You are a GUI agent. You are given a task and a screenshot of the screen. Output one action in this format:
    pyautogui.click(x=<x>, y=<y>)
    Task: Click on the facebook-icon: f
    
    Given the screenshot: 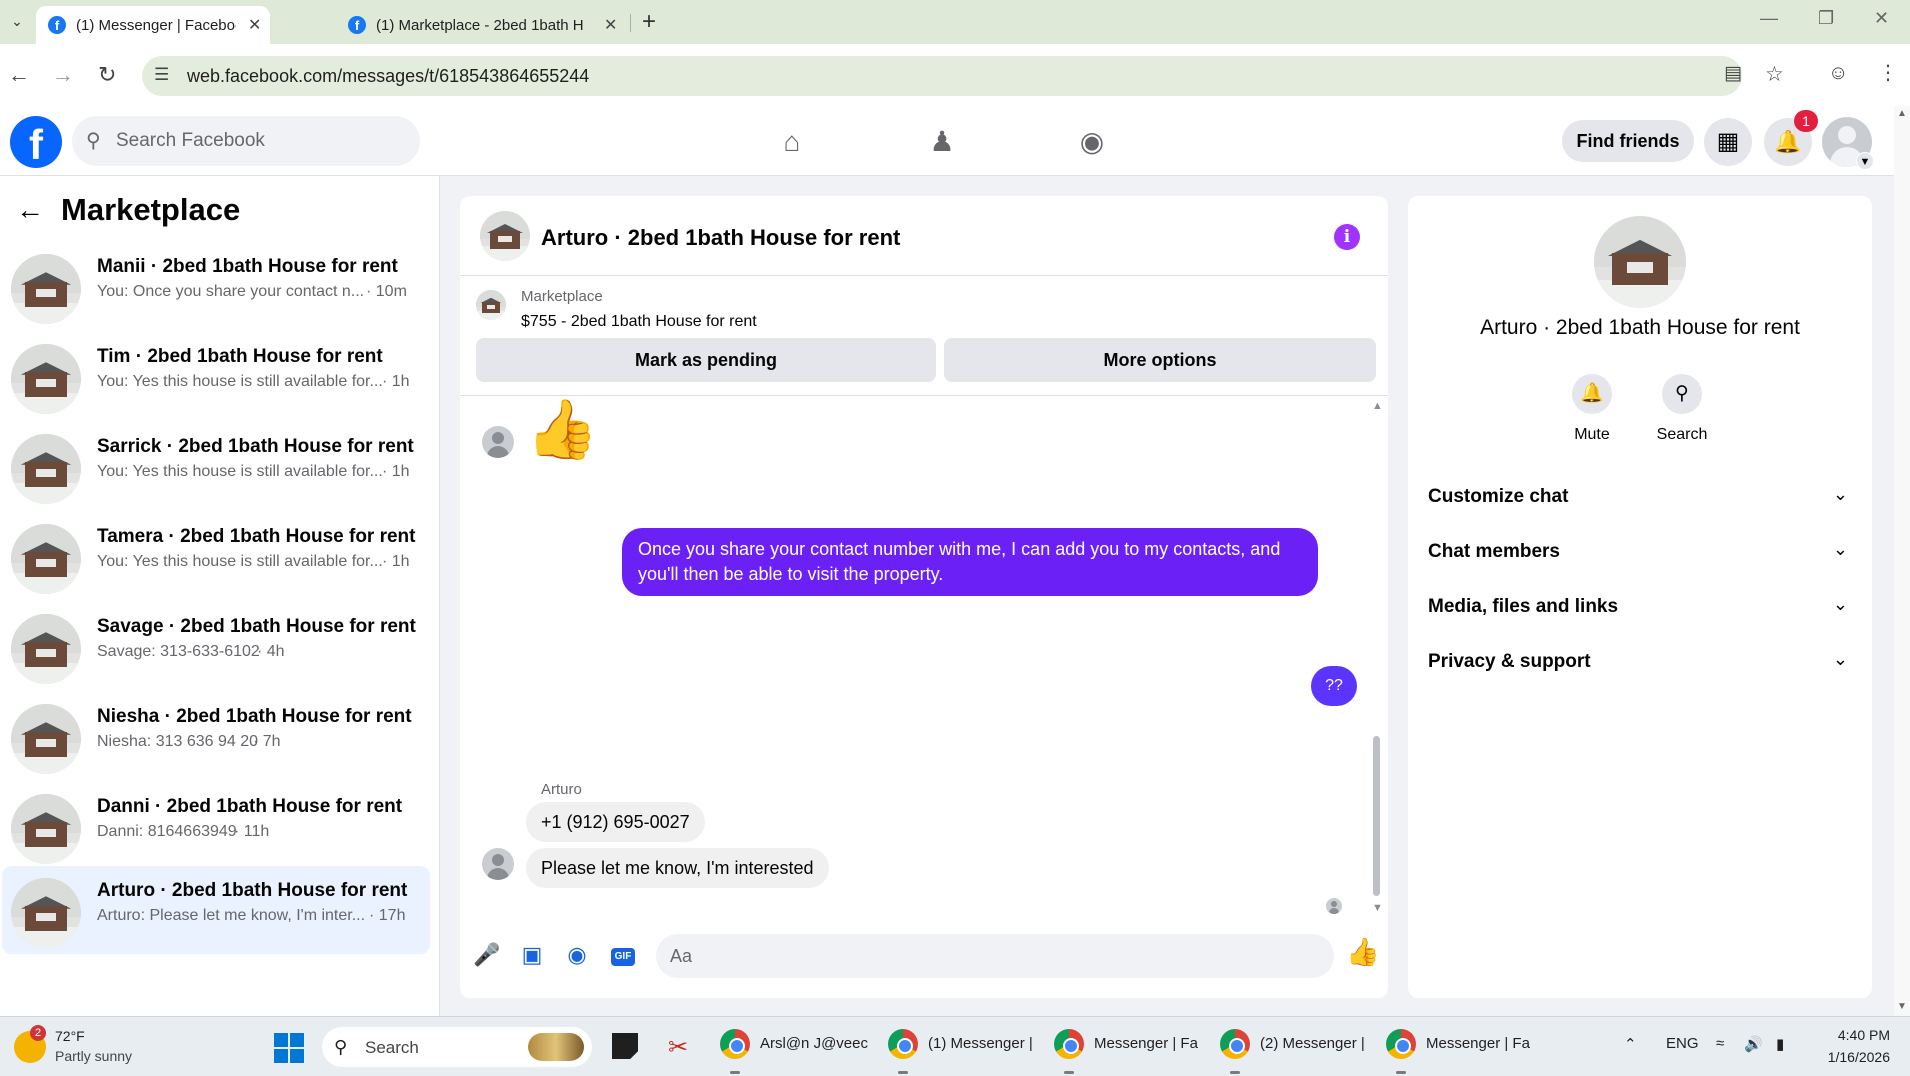 What is the action you would take?
    pyautogui.click(x=357, y=25)
    